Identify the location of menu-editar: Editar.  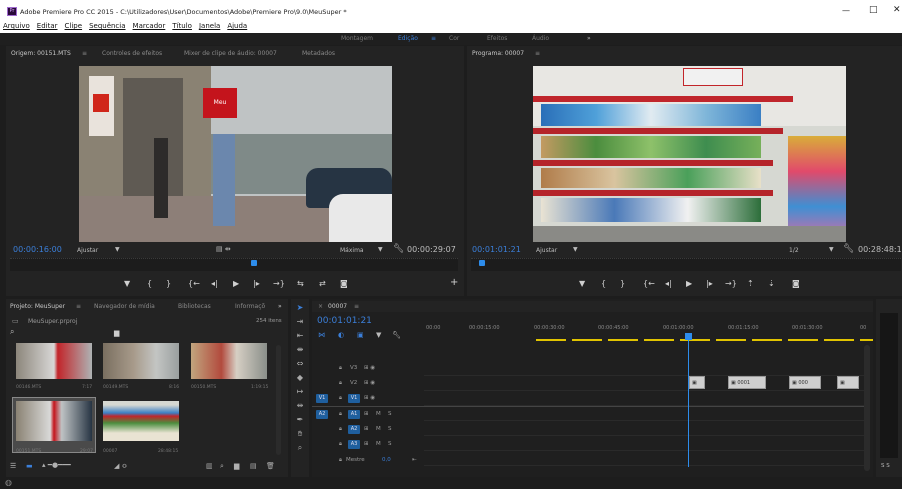
(47, 26).